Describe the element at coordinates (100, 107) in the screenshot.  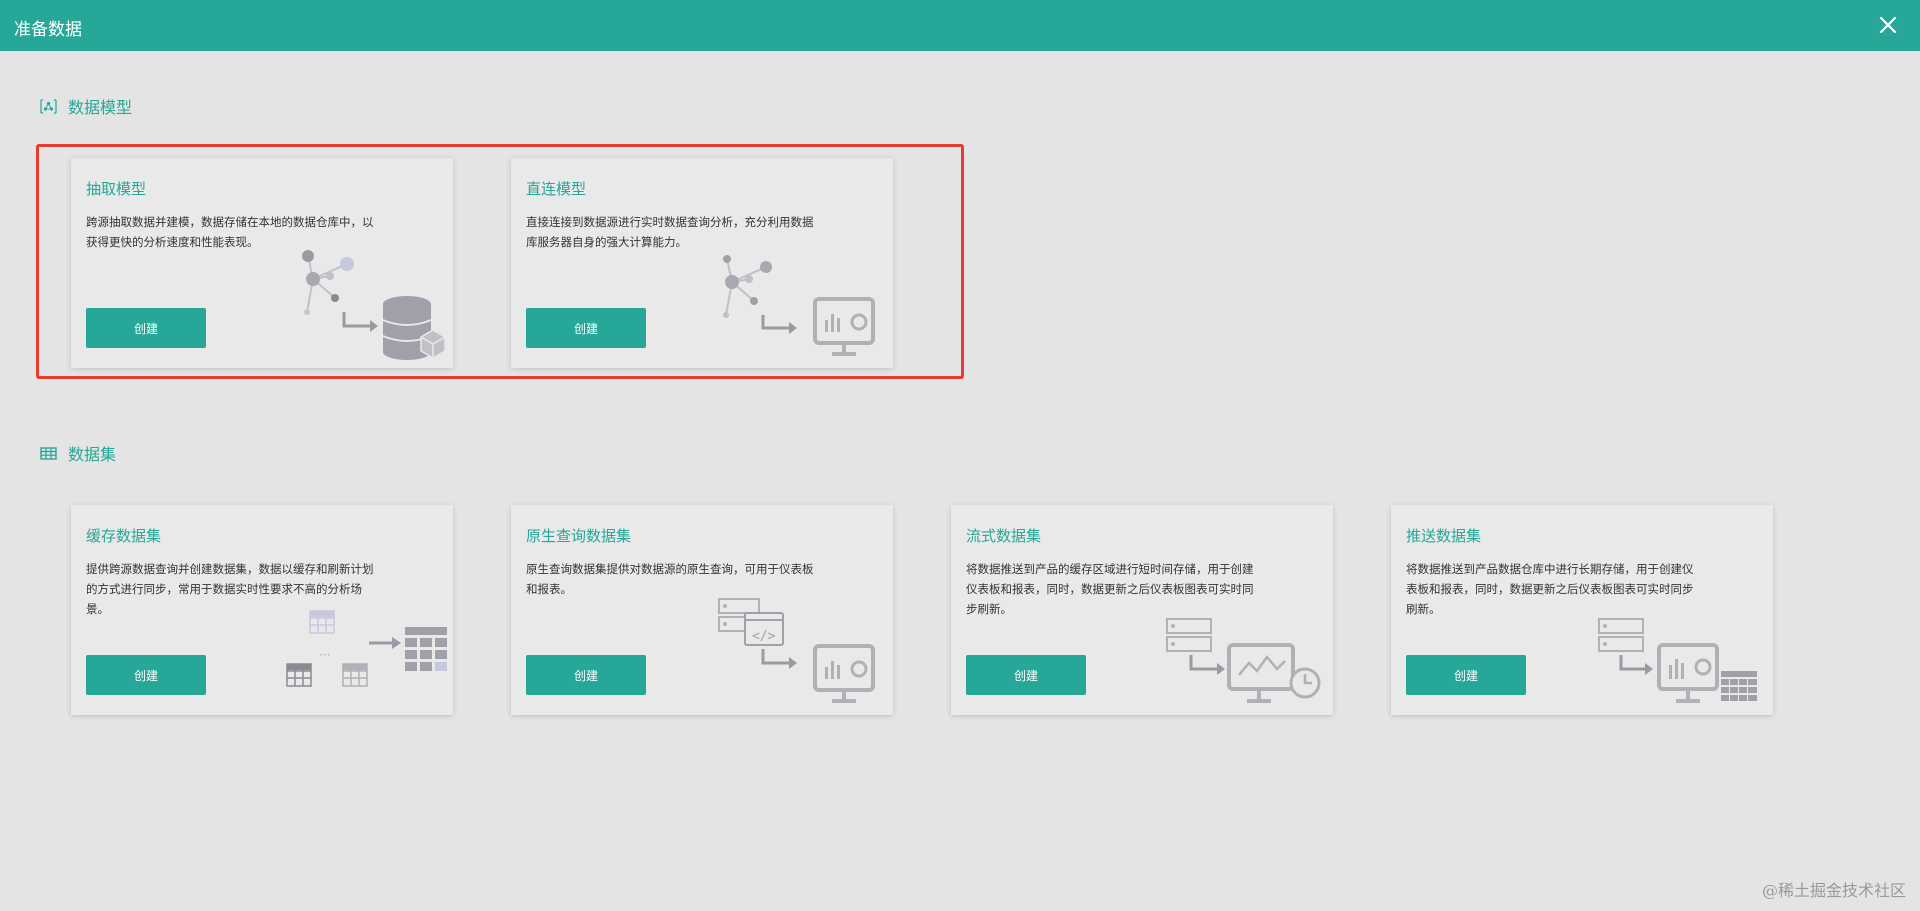
I see `section-label: 数据模型` at that location.